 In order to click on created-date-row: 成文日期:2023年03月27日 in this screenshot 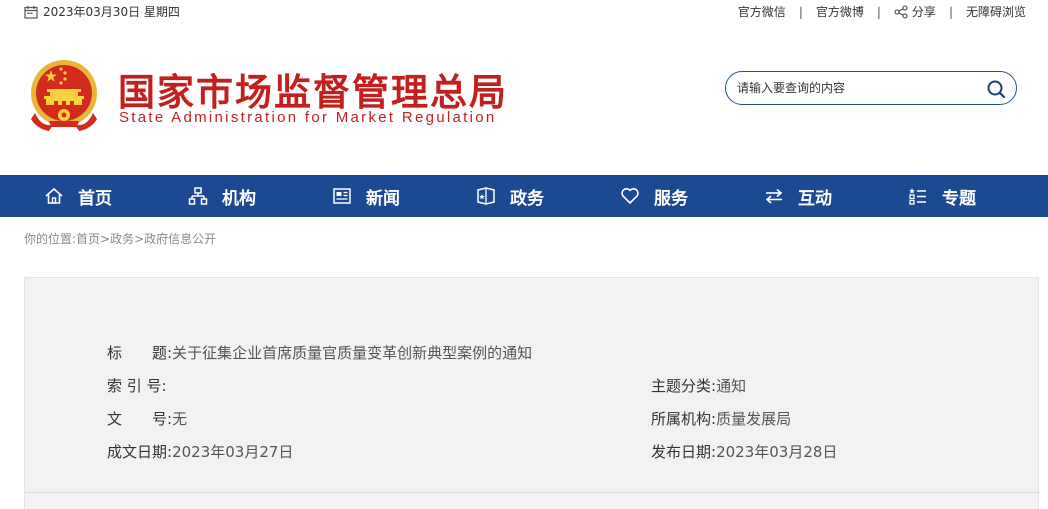, I will do `click(200, 451)`.